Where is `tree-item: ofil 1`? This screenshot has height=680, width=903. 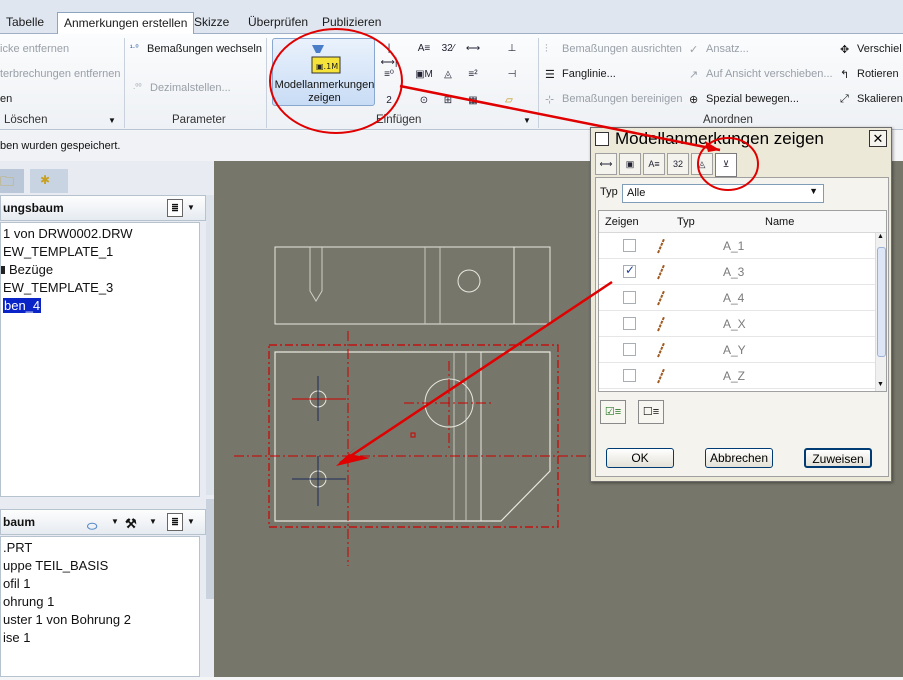 tree-item: ofil 1 is located at coordinates (16, 583).